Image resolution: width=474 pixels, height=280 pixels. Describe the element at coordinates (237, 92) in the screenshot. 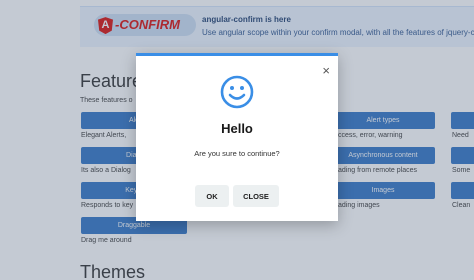

I see `smile-icon` at that location.